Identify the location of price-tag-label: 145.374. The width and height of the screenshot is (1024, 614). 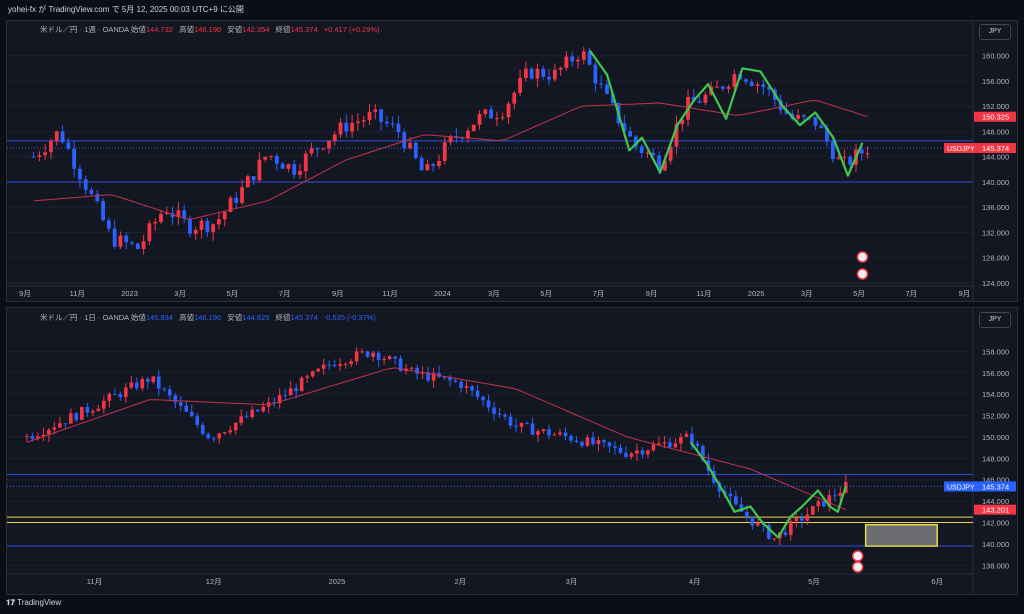
(995, 486).